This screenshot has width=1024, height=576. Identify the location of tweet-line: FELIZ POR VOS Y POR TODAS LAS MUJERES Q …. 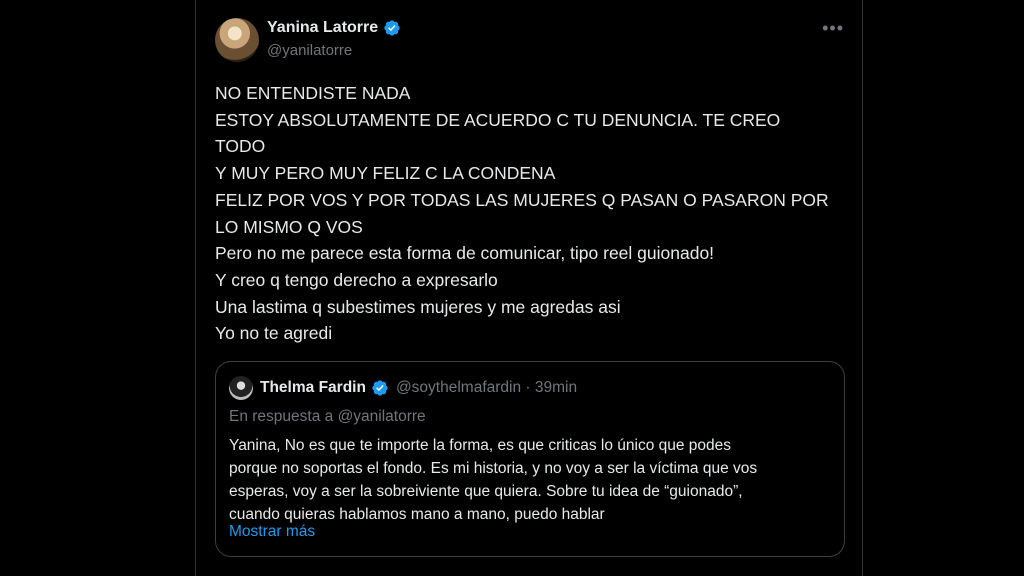
(522, 199).